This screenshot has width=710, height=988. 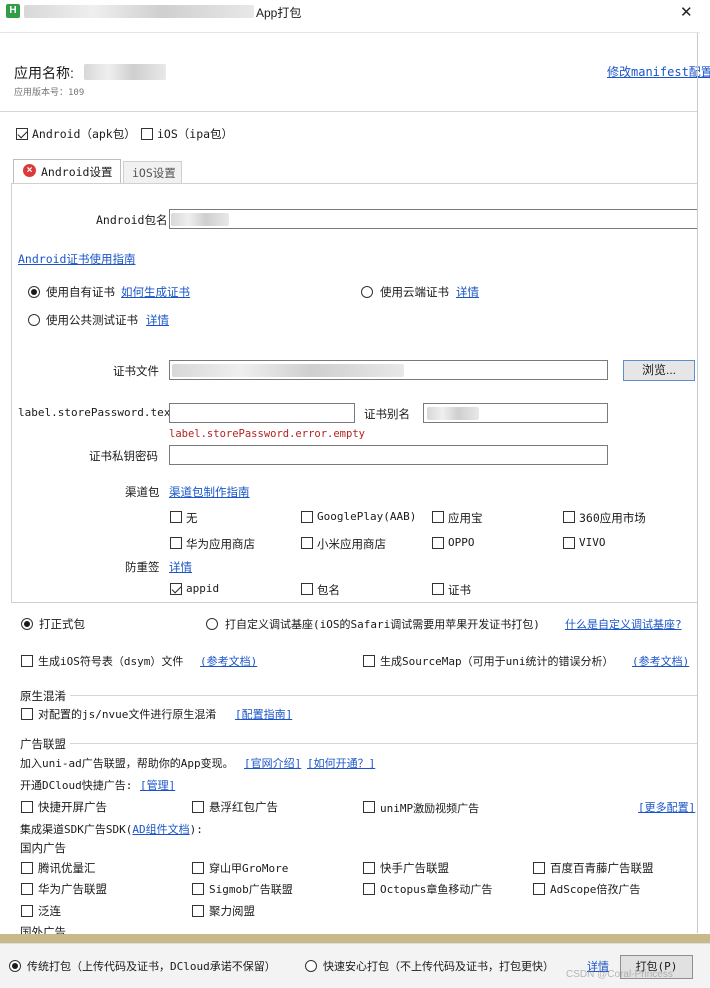 What do you see at coordinates (619, 974) in the screenshot?
I see `csdn-watermark: CSDN @Coral-Princess` at bounding box center [619, 974].